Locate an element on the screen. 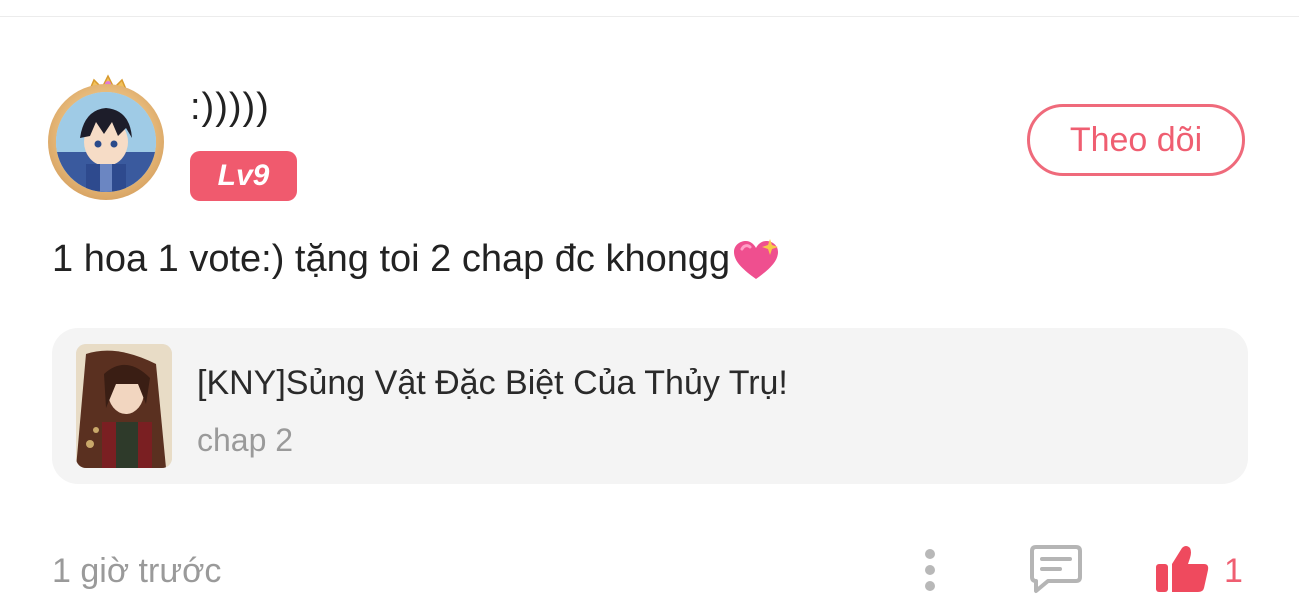  username: :))))) is located at coordinates (230, 107).